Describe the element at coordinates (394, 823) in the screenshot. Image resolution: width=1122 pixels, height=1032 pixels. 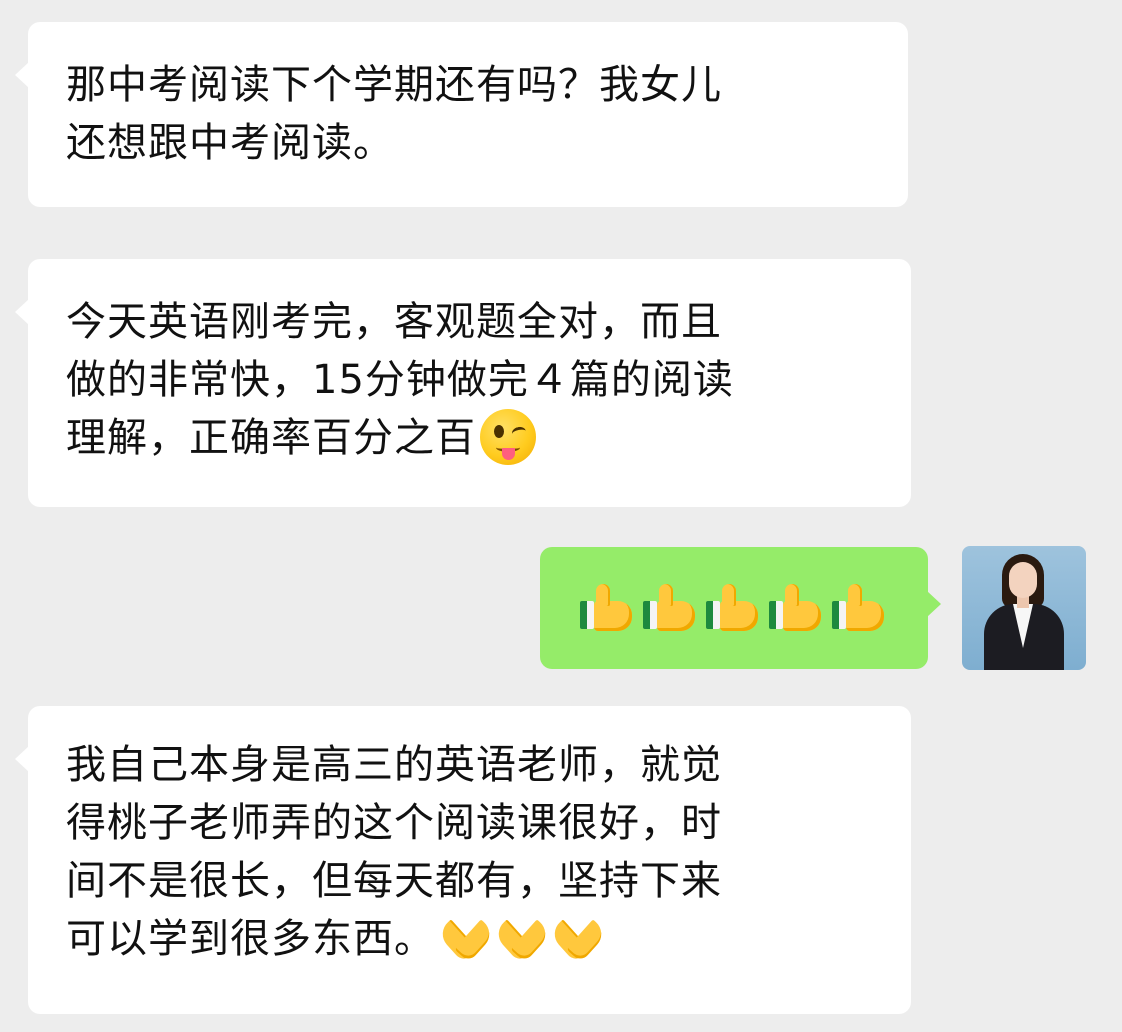
I see `message-text-line: 得桃子老师弄的这个阅读课很好，时` at that location.